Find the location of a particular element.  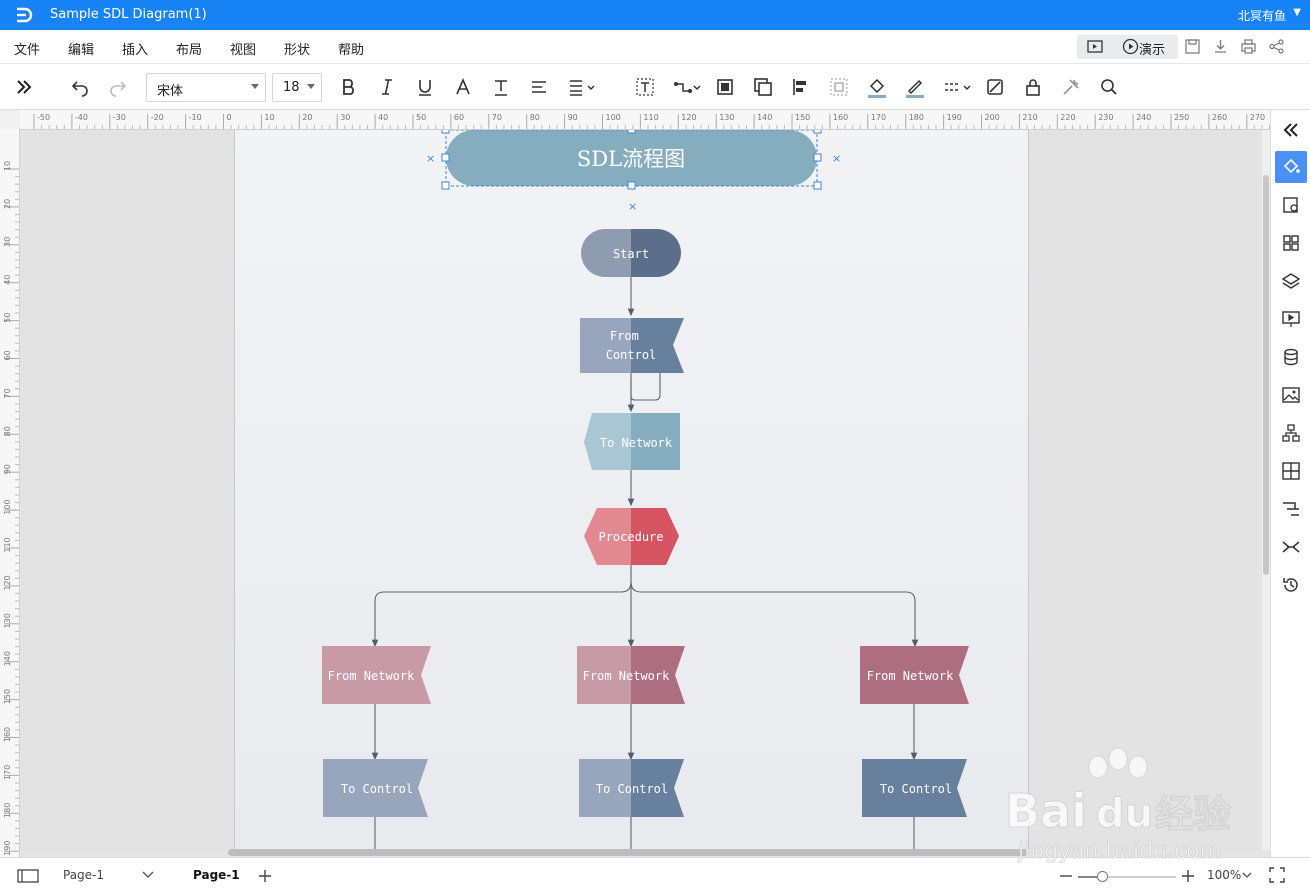

table-layout-icon is located at coordinates (1291, 471).